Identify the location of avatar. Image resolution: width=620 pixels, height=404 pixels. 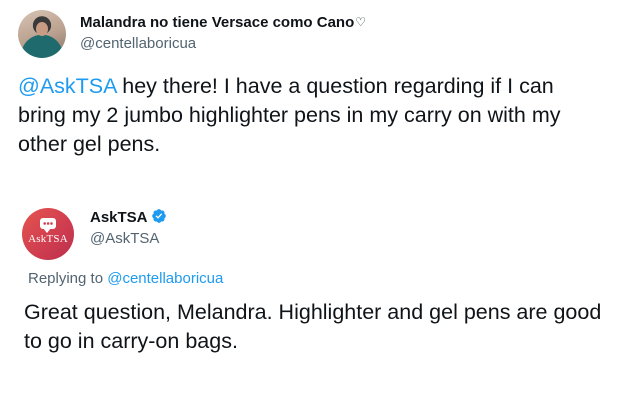
(42, 34).